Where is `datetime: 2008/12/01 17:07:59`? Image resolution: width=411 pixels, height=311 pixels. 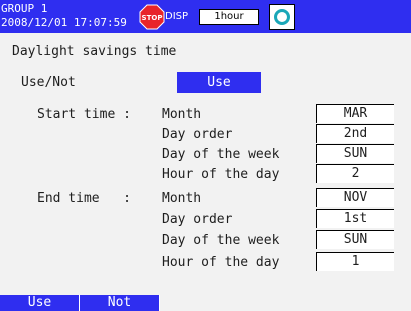
datetime: 2008/12/01 17:07:59 is located at coordinates (64, 22).